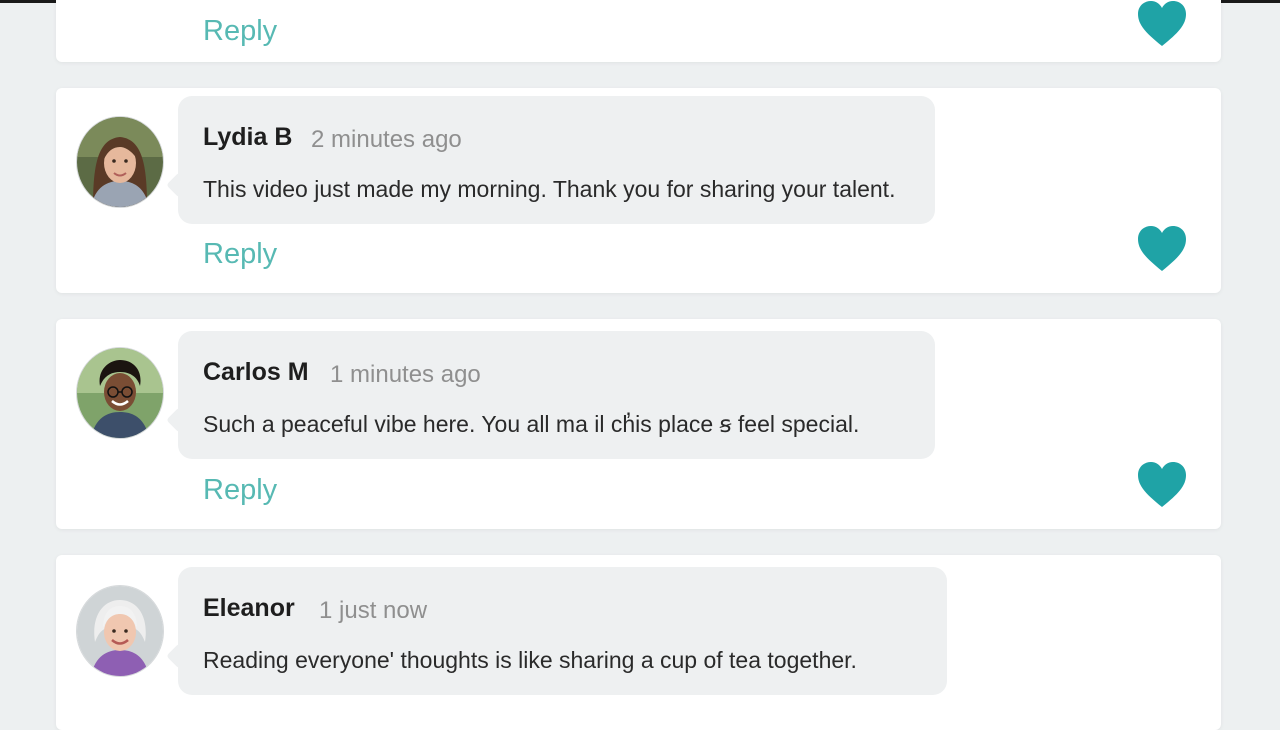  I want to click on comment-card-partial: Reply, so click(638, 31).